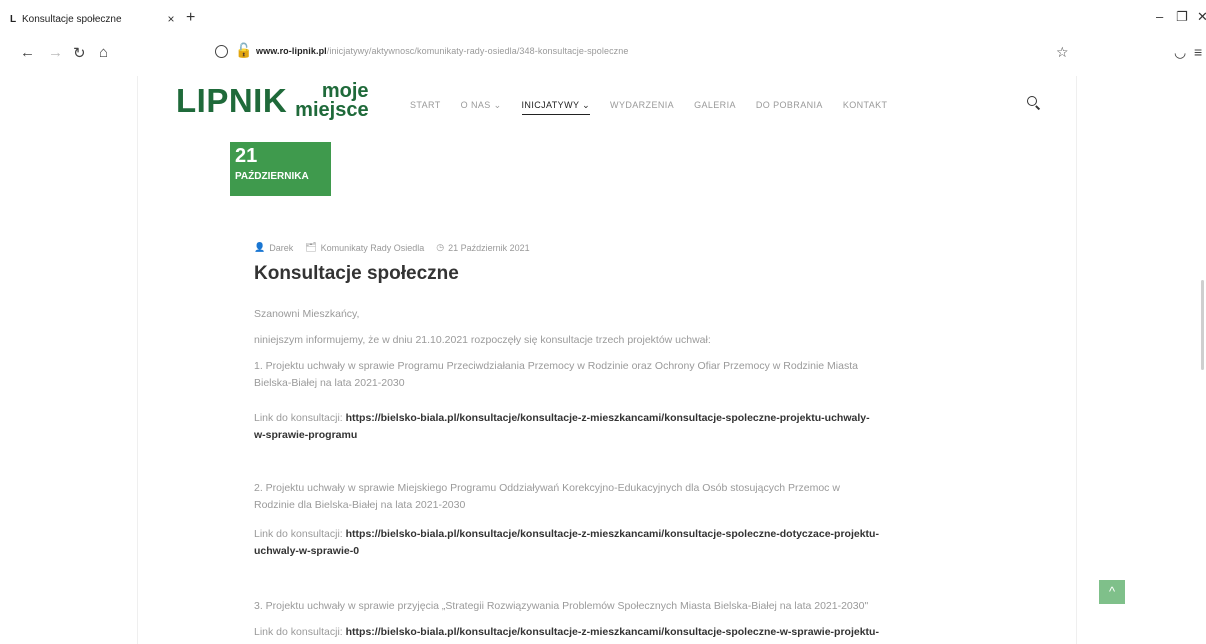 This screenshot has height=644, width=1206. Describe the element at coordinates (440, 247) in the screenshot. I see `clock-icon: ◷` at that location.